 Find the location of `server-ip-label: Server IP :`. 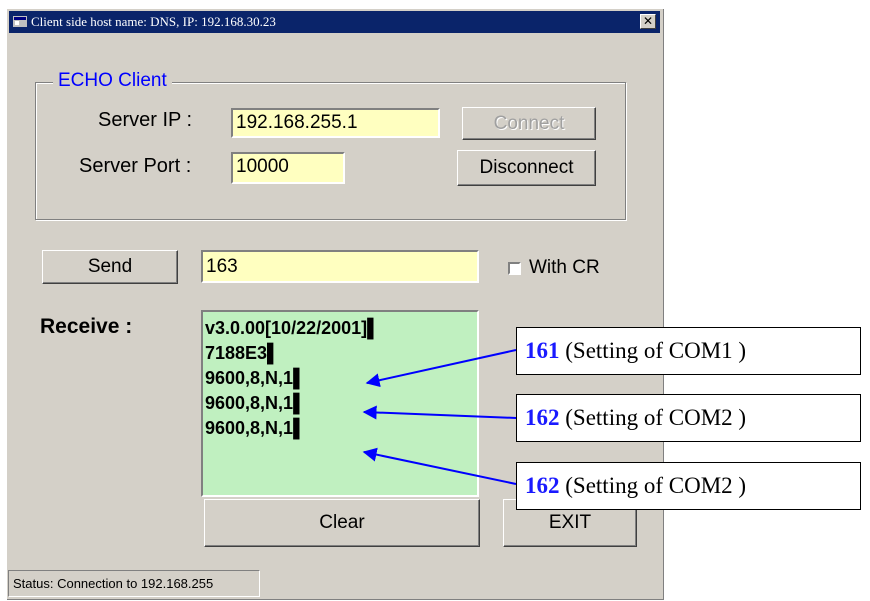

server-ip-label: Server IP : is located at coordinates (145, 120).